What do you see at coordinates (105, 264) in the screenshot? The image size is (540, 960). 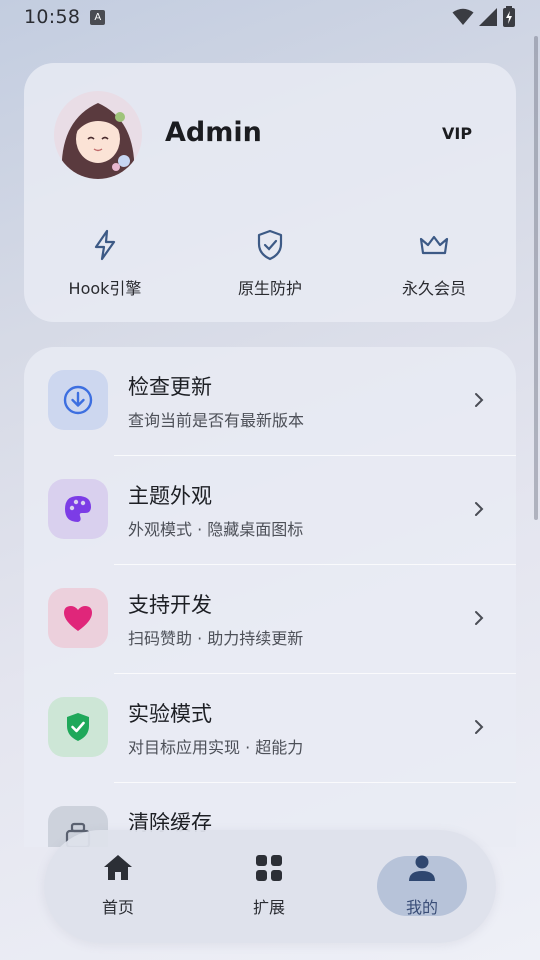 I see `feature-hook-engine: Hook引擎` at bounding box center [105, 264].